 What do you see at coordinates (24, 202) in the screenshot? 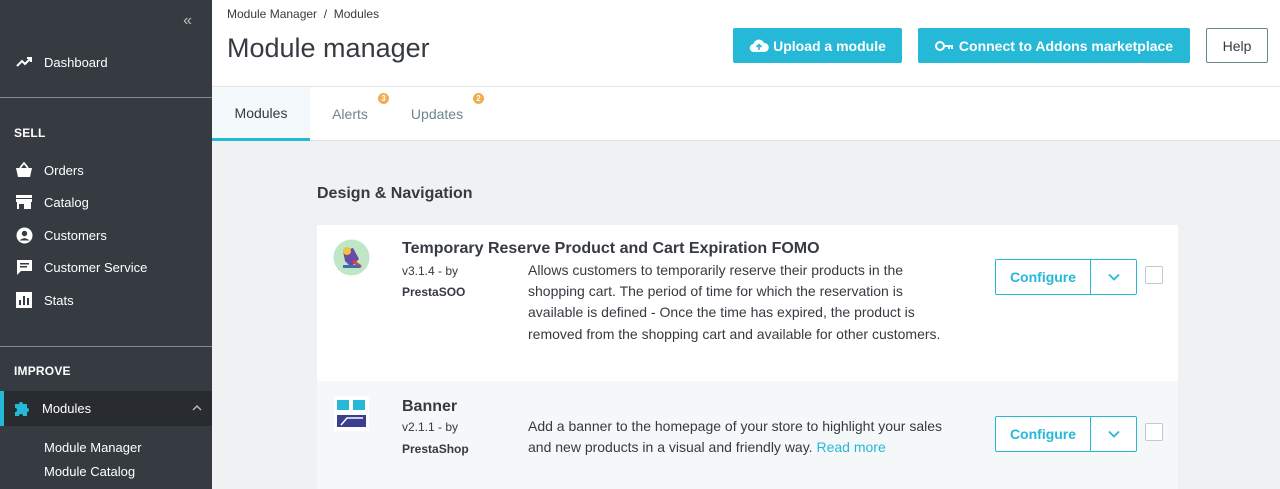
I see `store-icon` at bounding box center [24, 202].